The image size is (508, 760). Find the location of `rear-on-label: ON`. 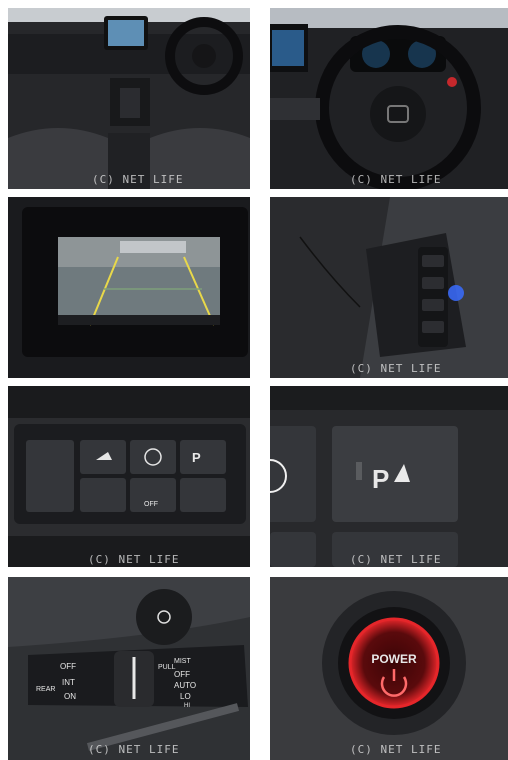

rear-on-label: ON is located at coordinates (70, 696).